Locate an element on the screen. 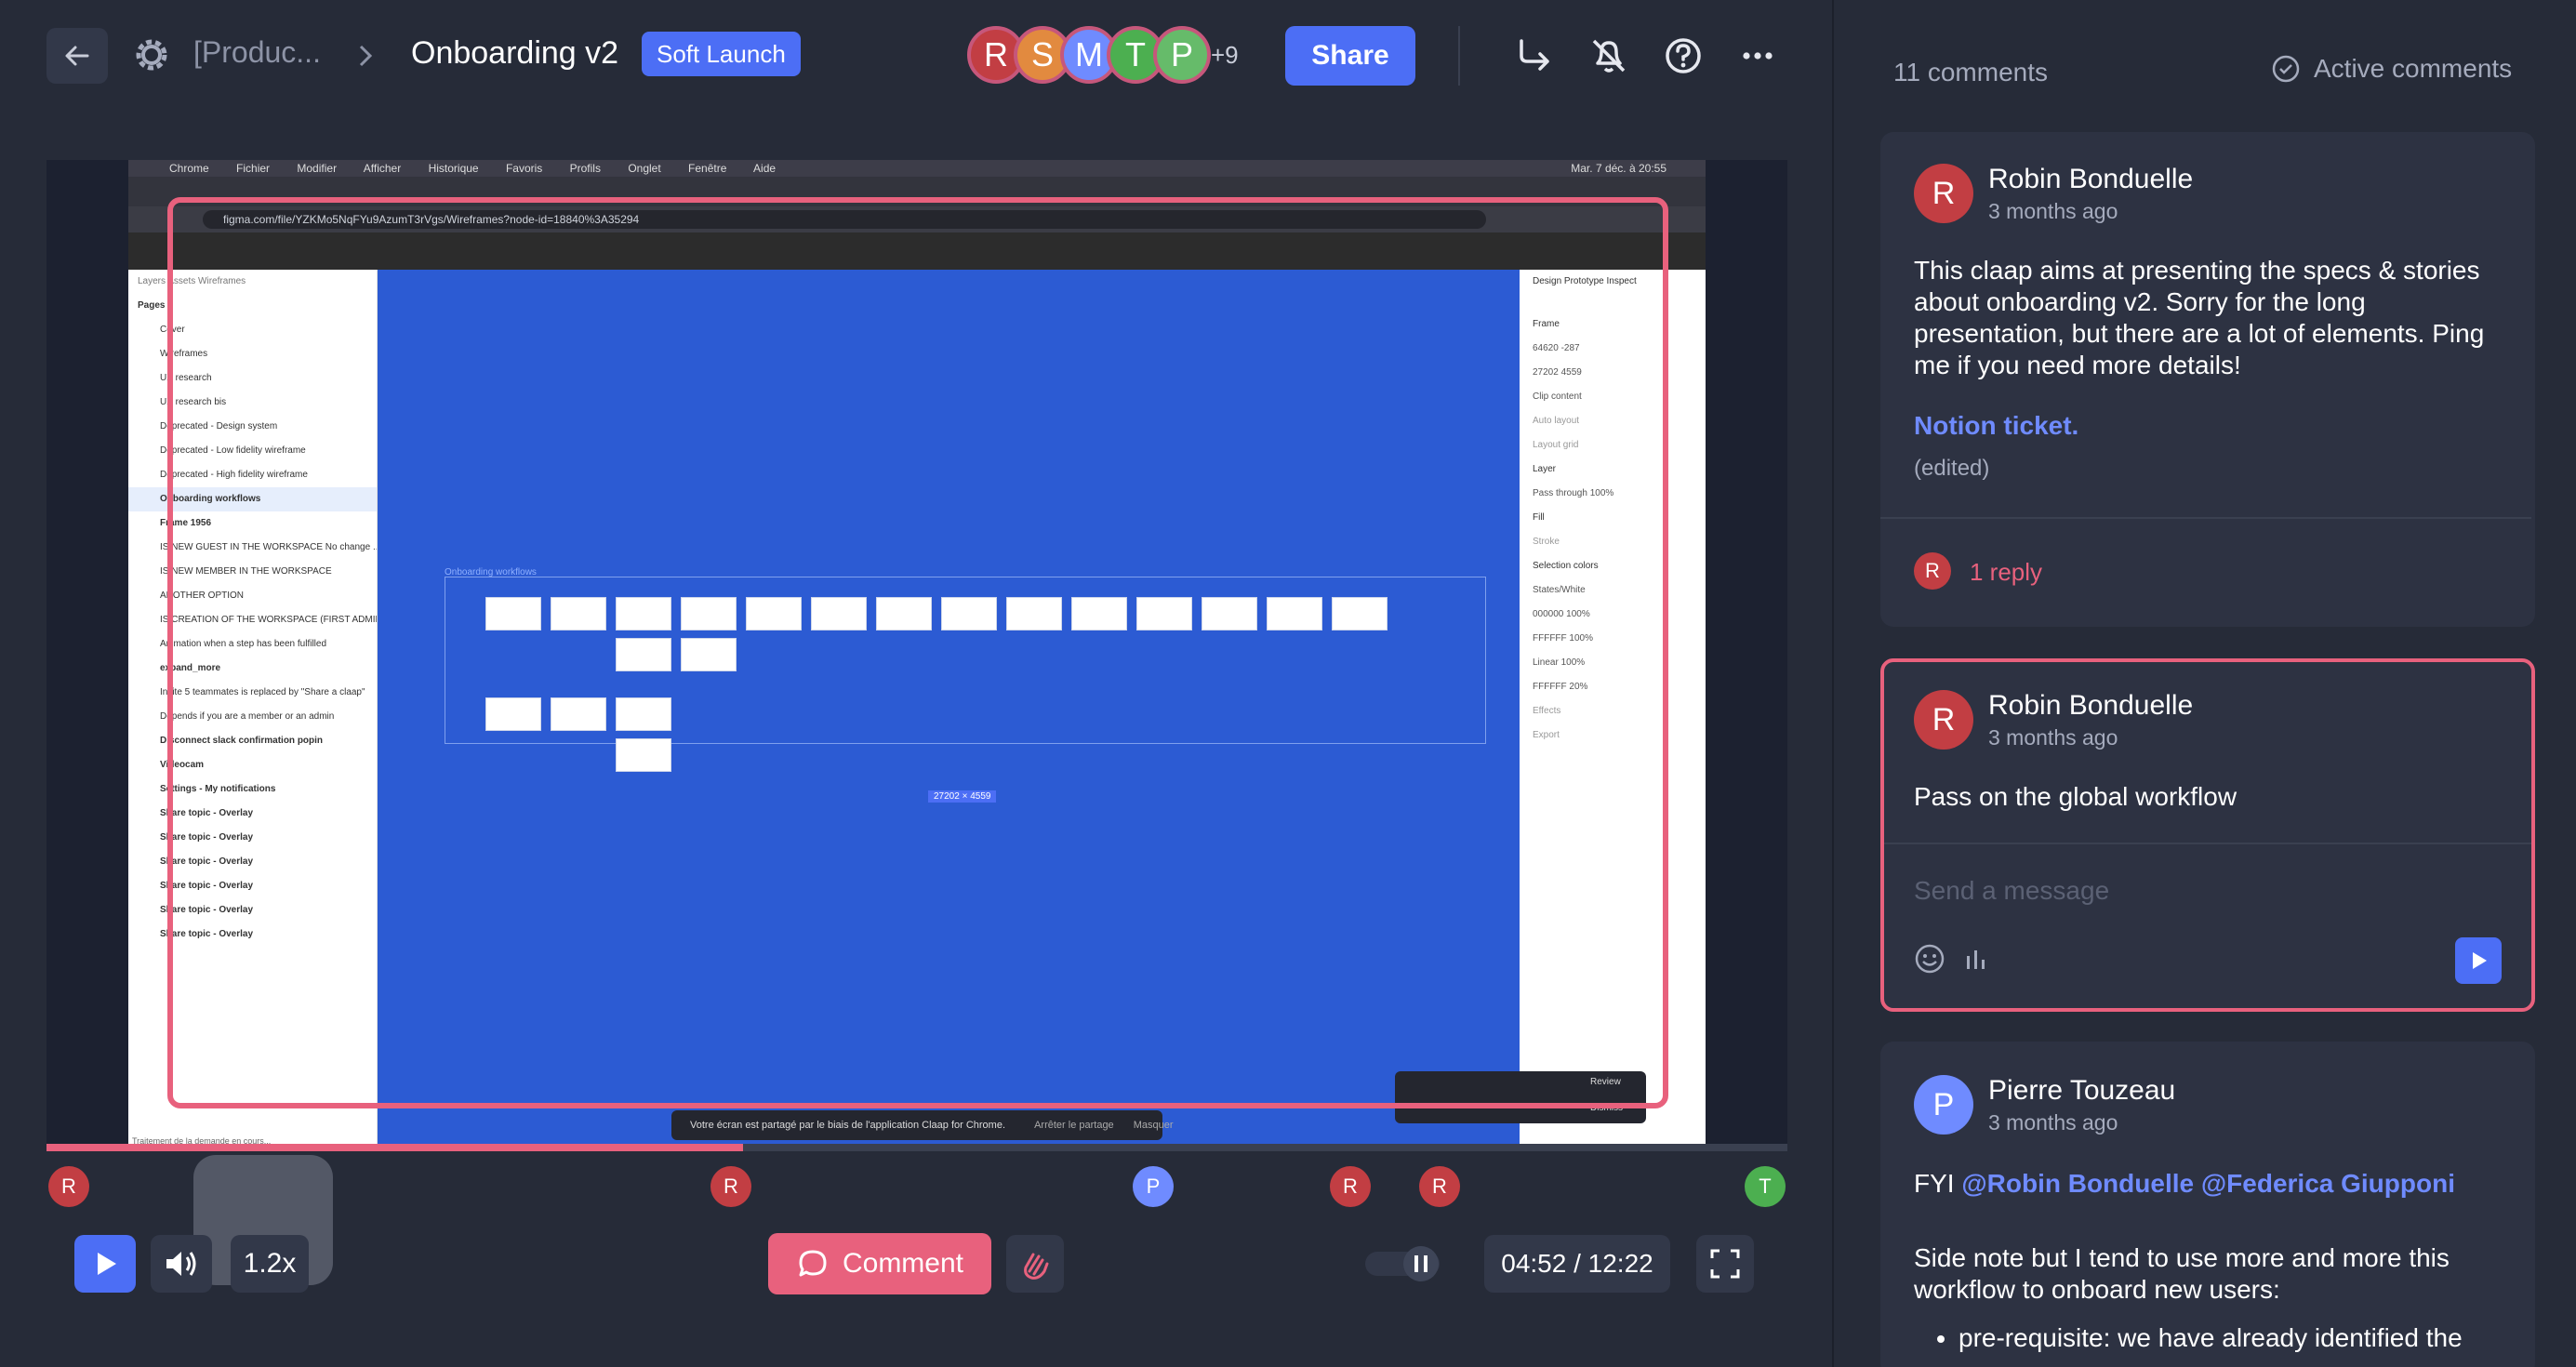 This screenshot has height=1367, width=2576. menu-item: Chrome is located at coordinates (189, 168).